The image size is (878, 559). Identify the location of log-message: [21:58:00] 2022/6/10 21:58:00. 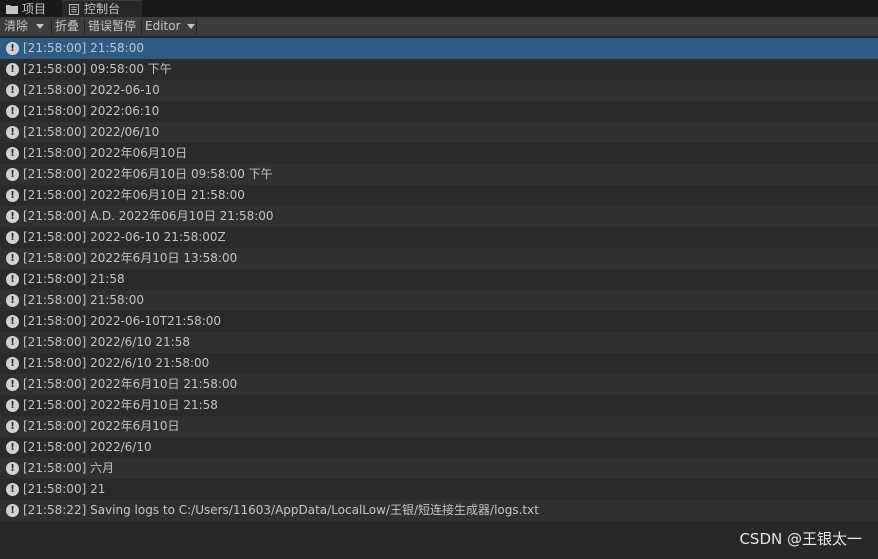
(116, 363).